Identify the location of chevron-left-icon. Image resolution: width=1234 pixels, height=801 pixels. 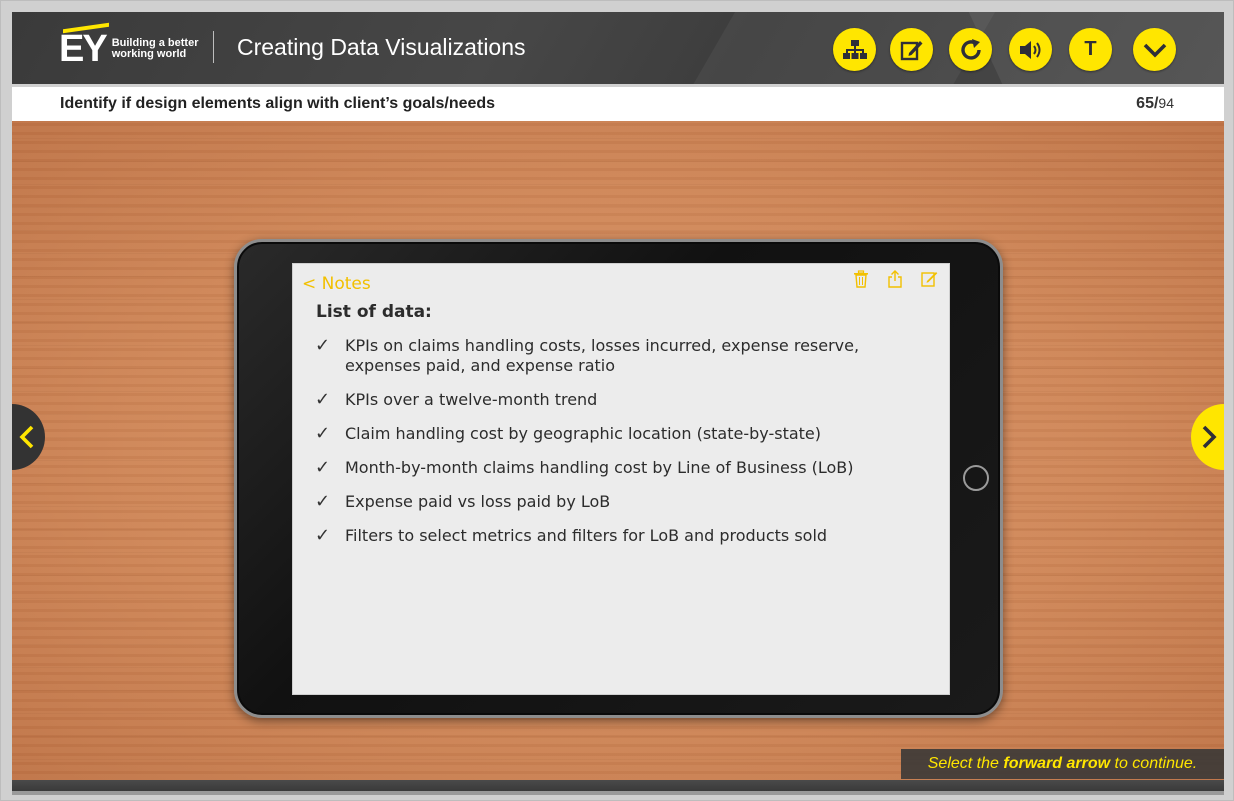
(26, 437).